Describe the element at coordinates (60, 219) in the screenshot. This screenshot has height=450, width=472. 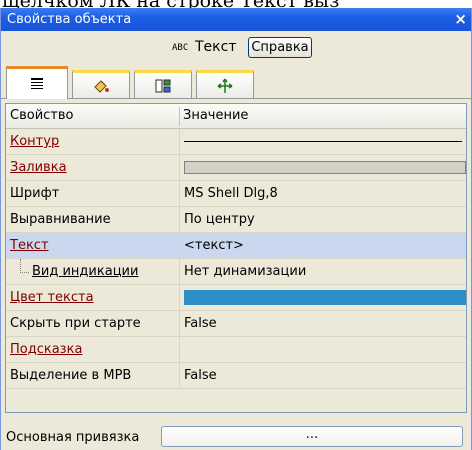
I see `property-name: Выравнивание` at that location.